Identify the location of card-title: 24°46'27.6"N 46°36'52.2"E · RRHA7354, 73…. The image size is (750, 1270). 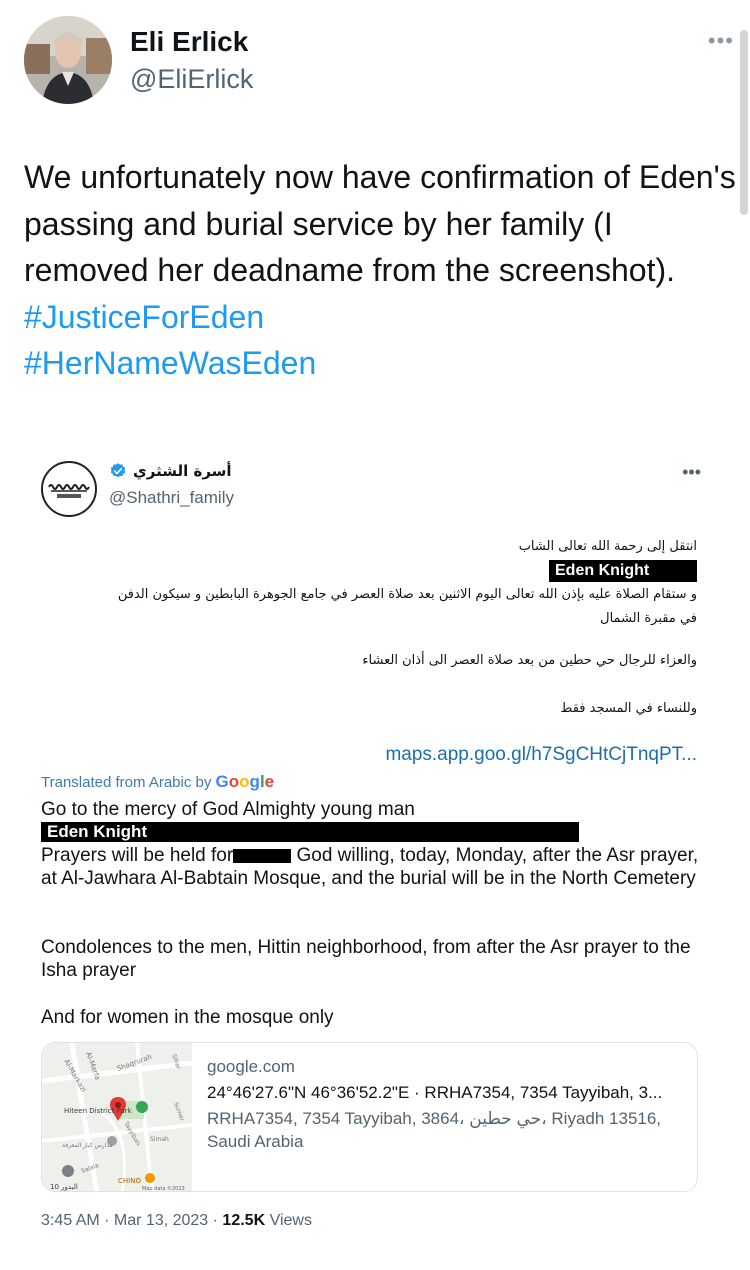
(435, 1092).